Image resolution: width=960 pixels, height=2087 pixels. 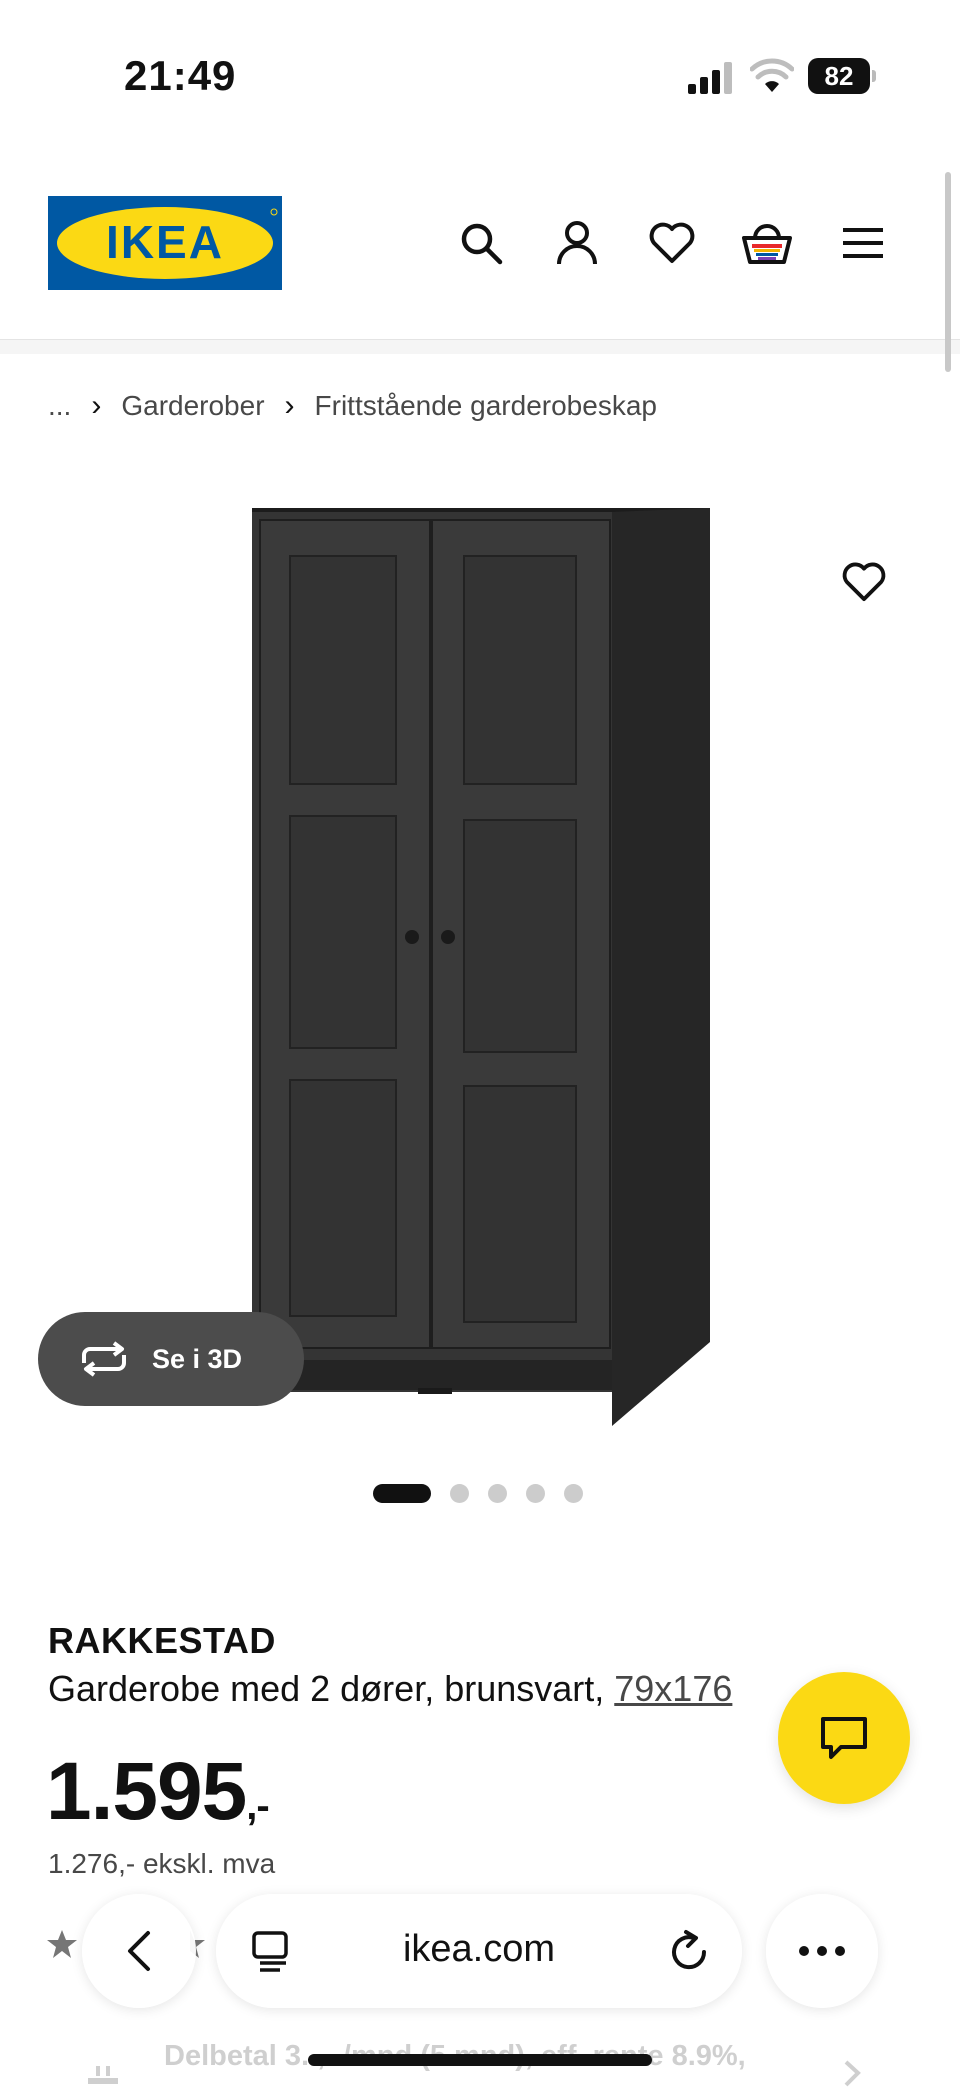 I want to click on view-3d-button: Se i 3D, so click(x=171, y=1359).